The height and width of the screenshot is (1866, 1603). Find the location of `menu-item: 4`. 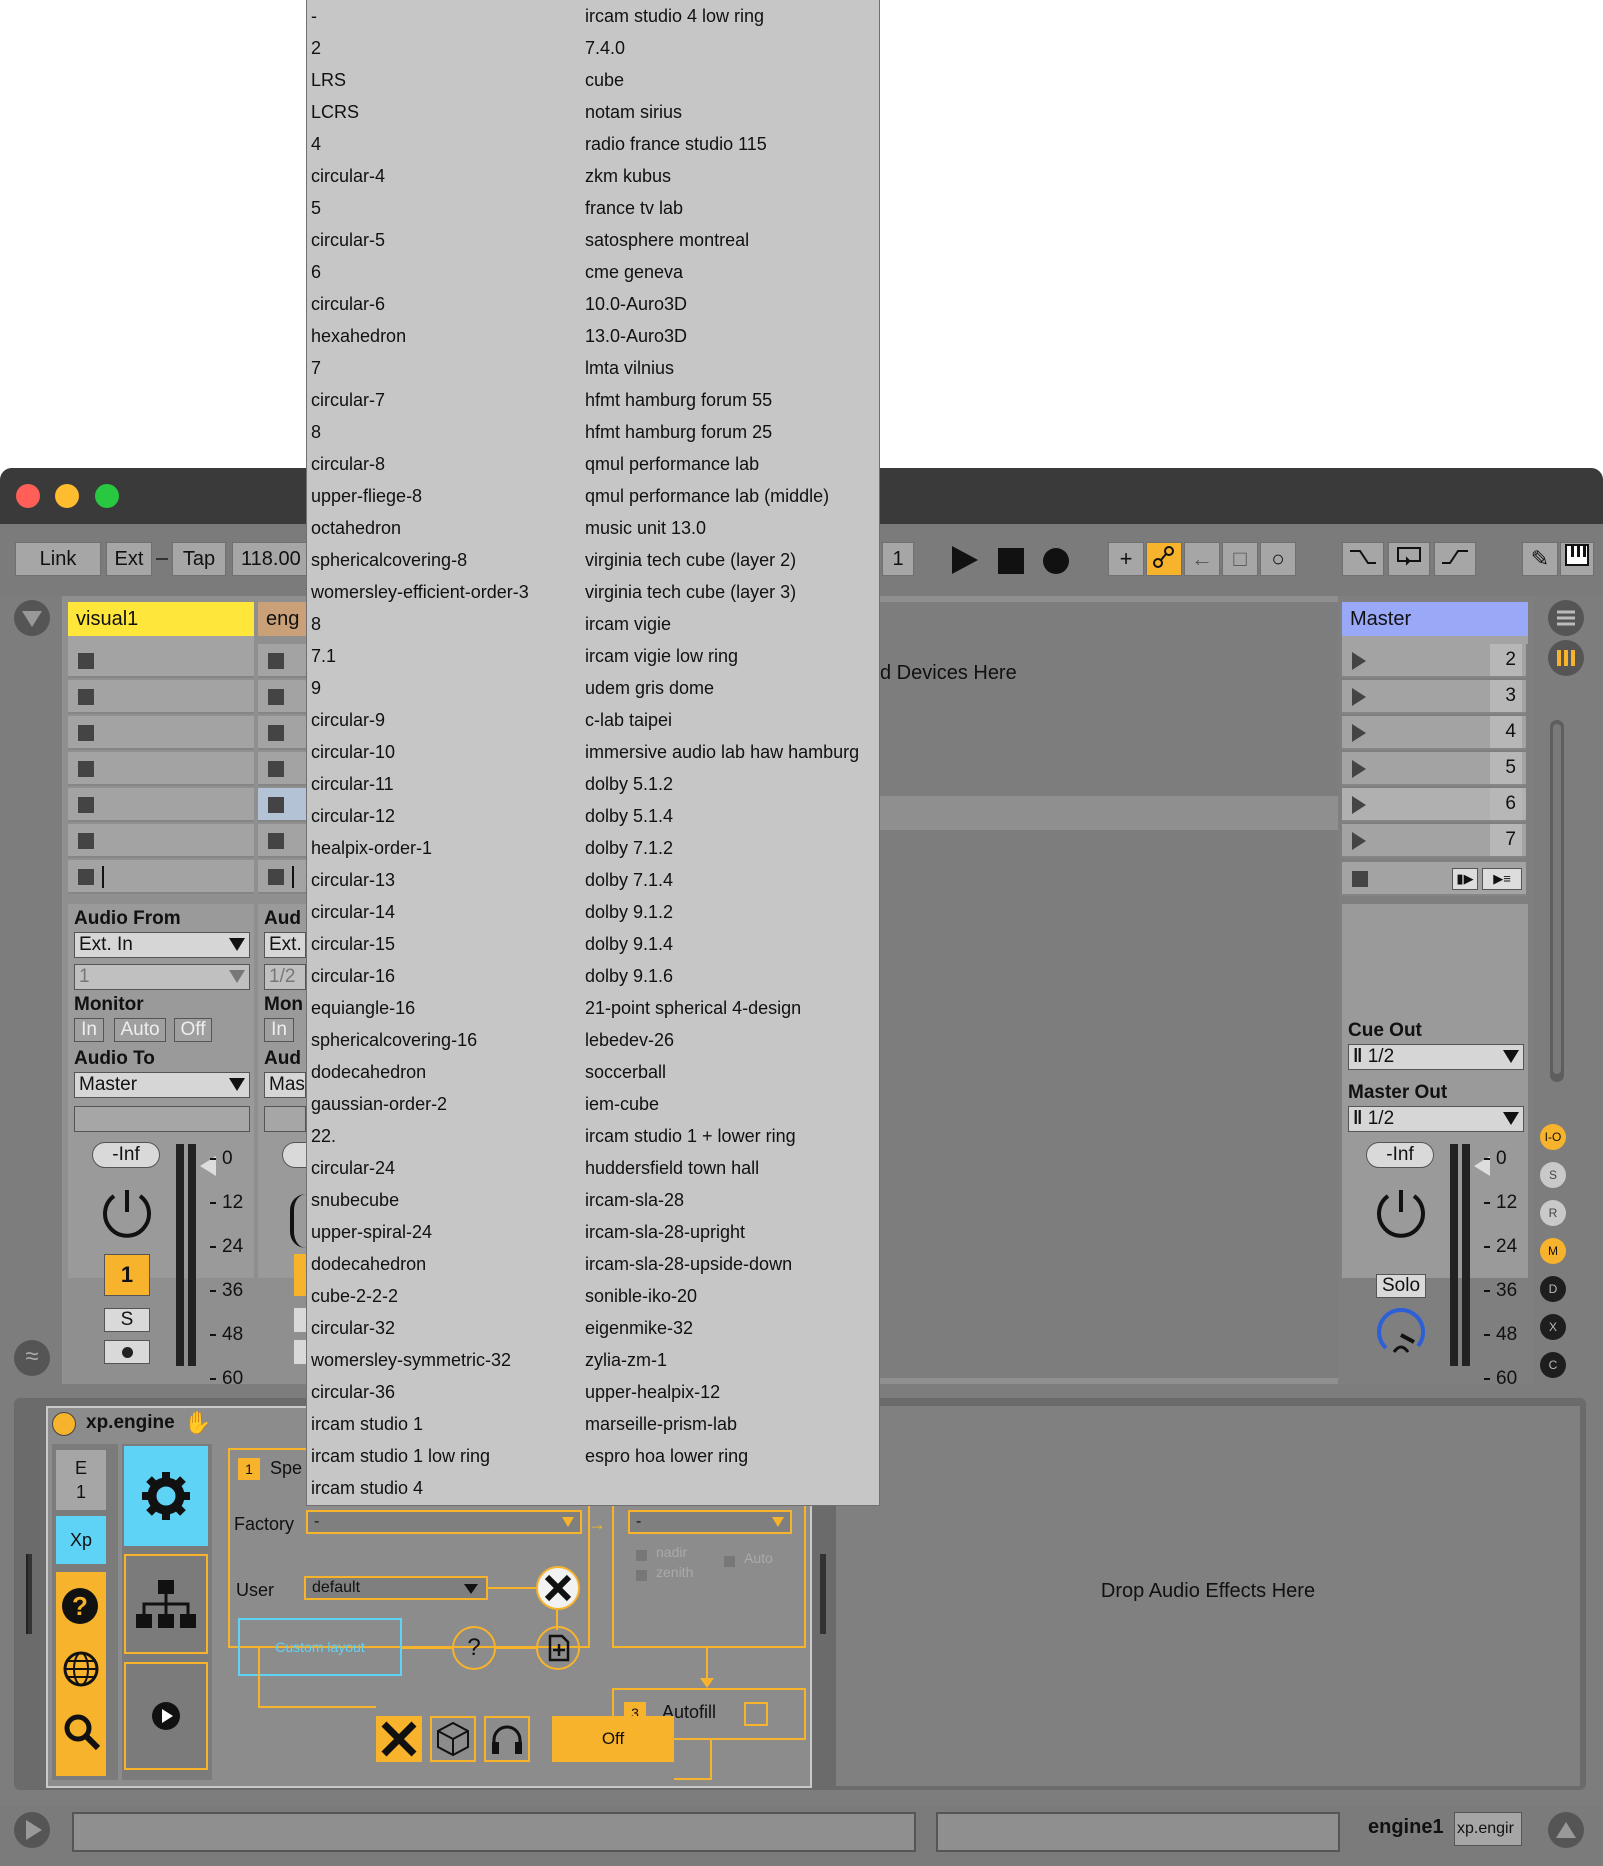

menu-item: 4 is located at coordinates (316, 144).